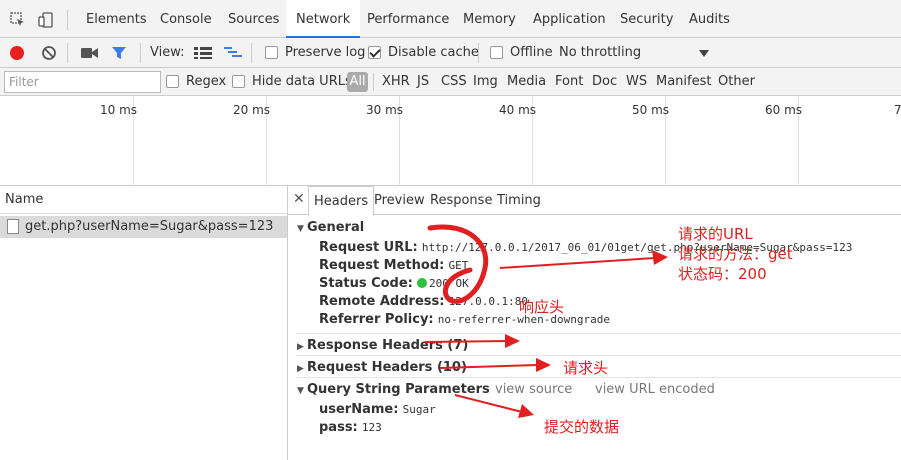 The height and width of the screenshot is (460, 901). What do you see at coordinates (387, 367) in the screenshot?
I see `request-headers-title: Request Headers (10)` at bounding box center [387, 367].